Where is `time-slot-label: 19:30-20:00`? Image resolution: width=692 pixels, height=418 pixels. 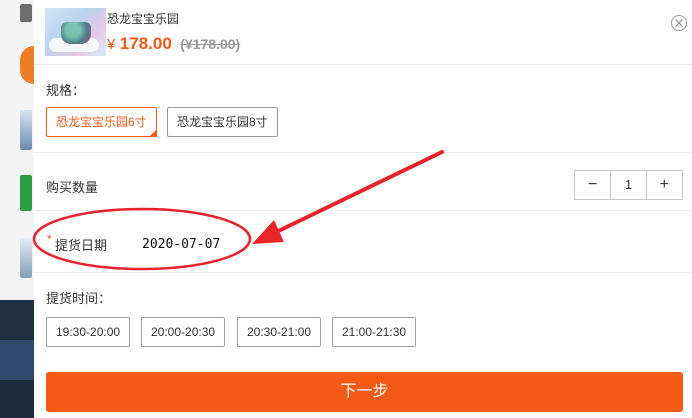
time-slot-label: 19:30-20:00 is located at coordinates (88, 332).